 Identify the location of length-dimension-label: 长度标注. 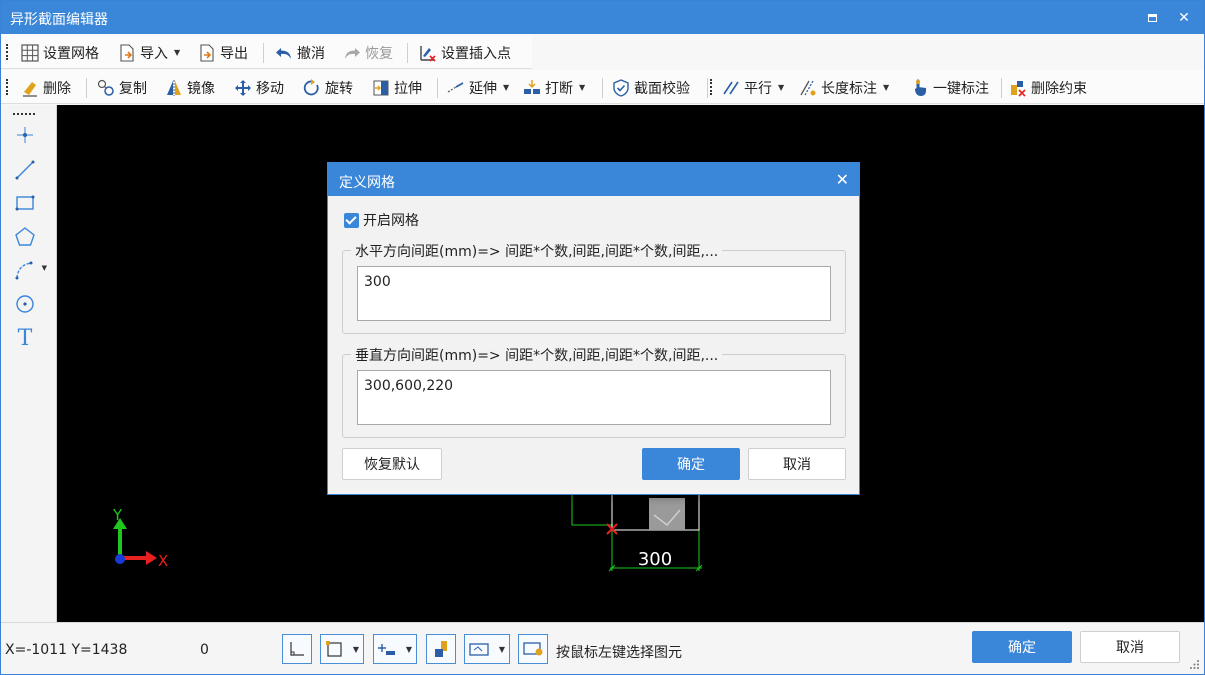
(849, 88).